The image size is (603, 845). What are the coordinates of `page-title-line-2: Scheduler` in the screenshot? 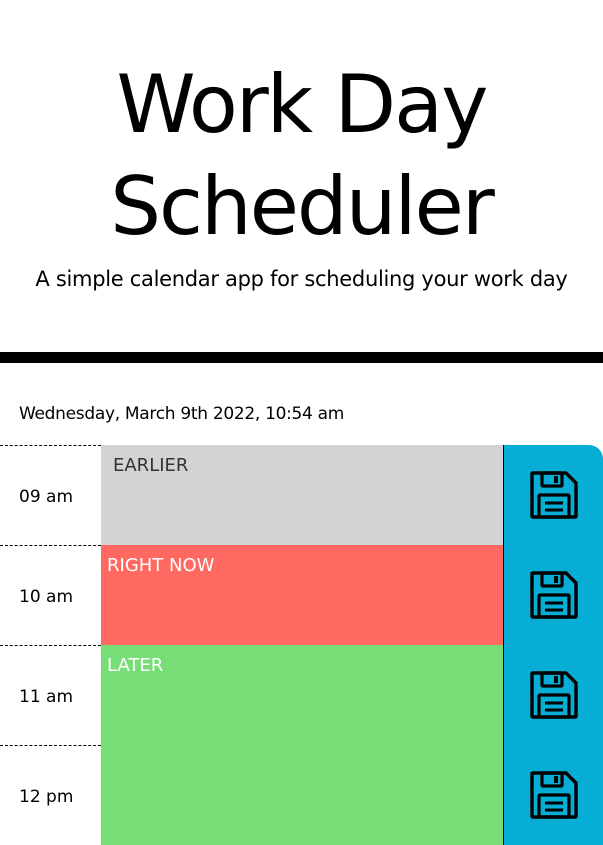 It's located at (302, 206).